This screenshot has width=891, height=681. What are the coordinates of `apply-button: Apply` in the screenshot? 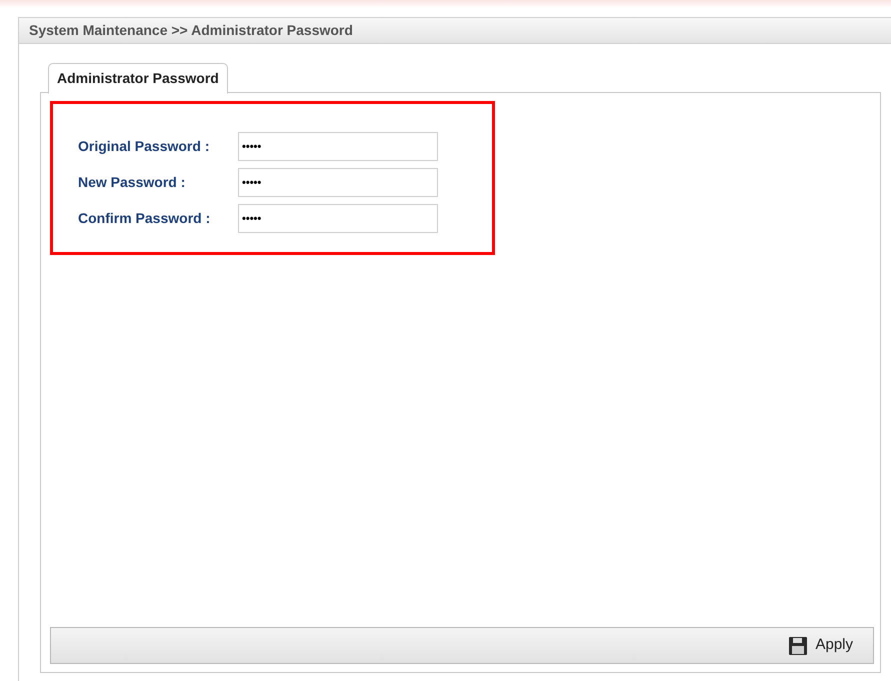 It's located at (820, 645).